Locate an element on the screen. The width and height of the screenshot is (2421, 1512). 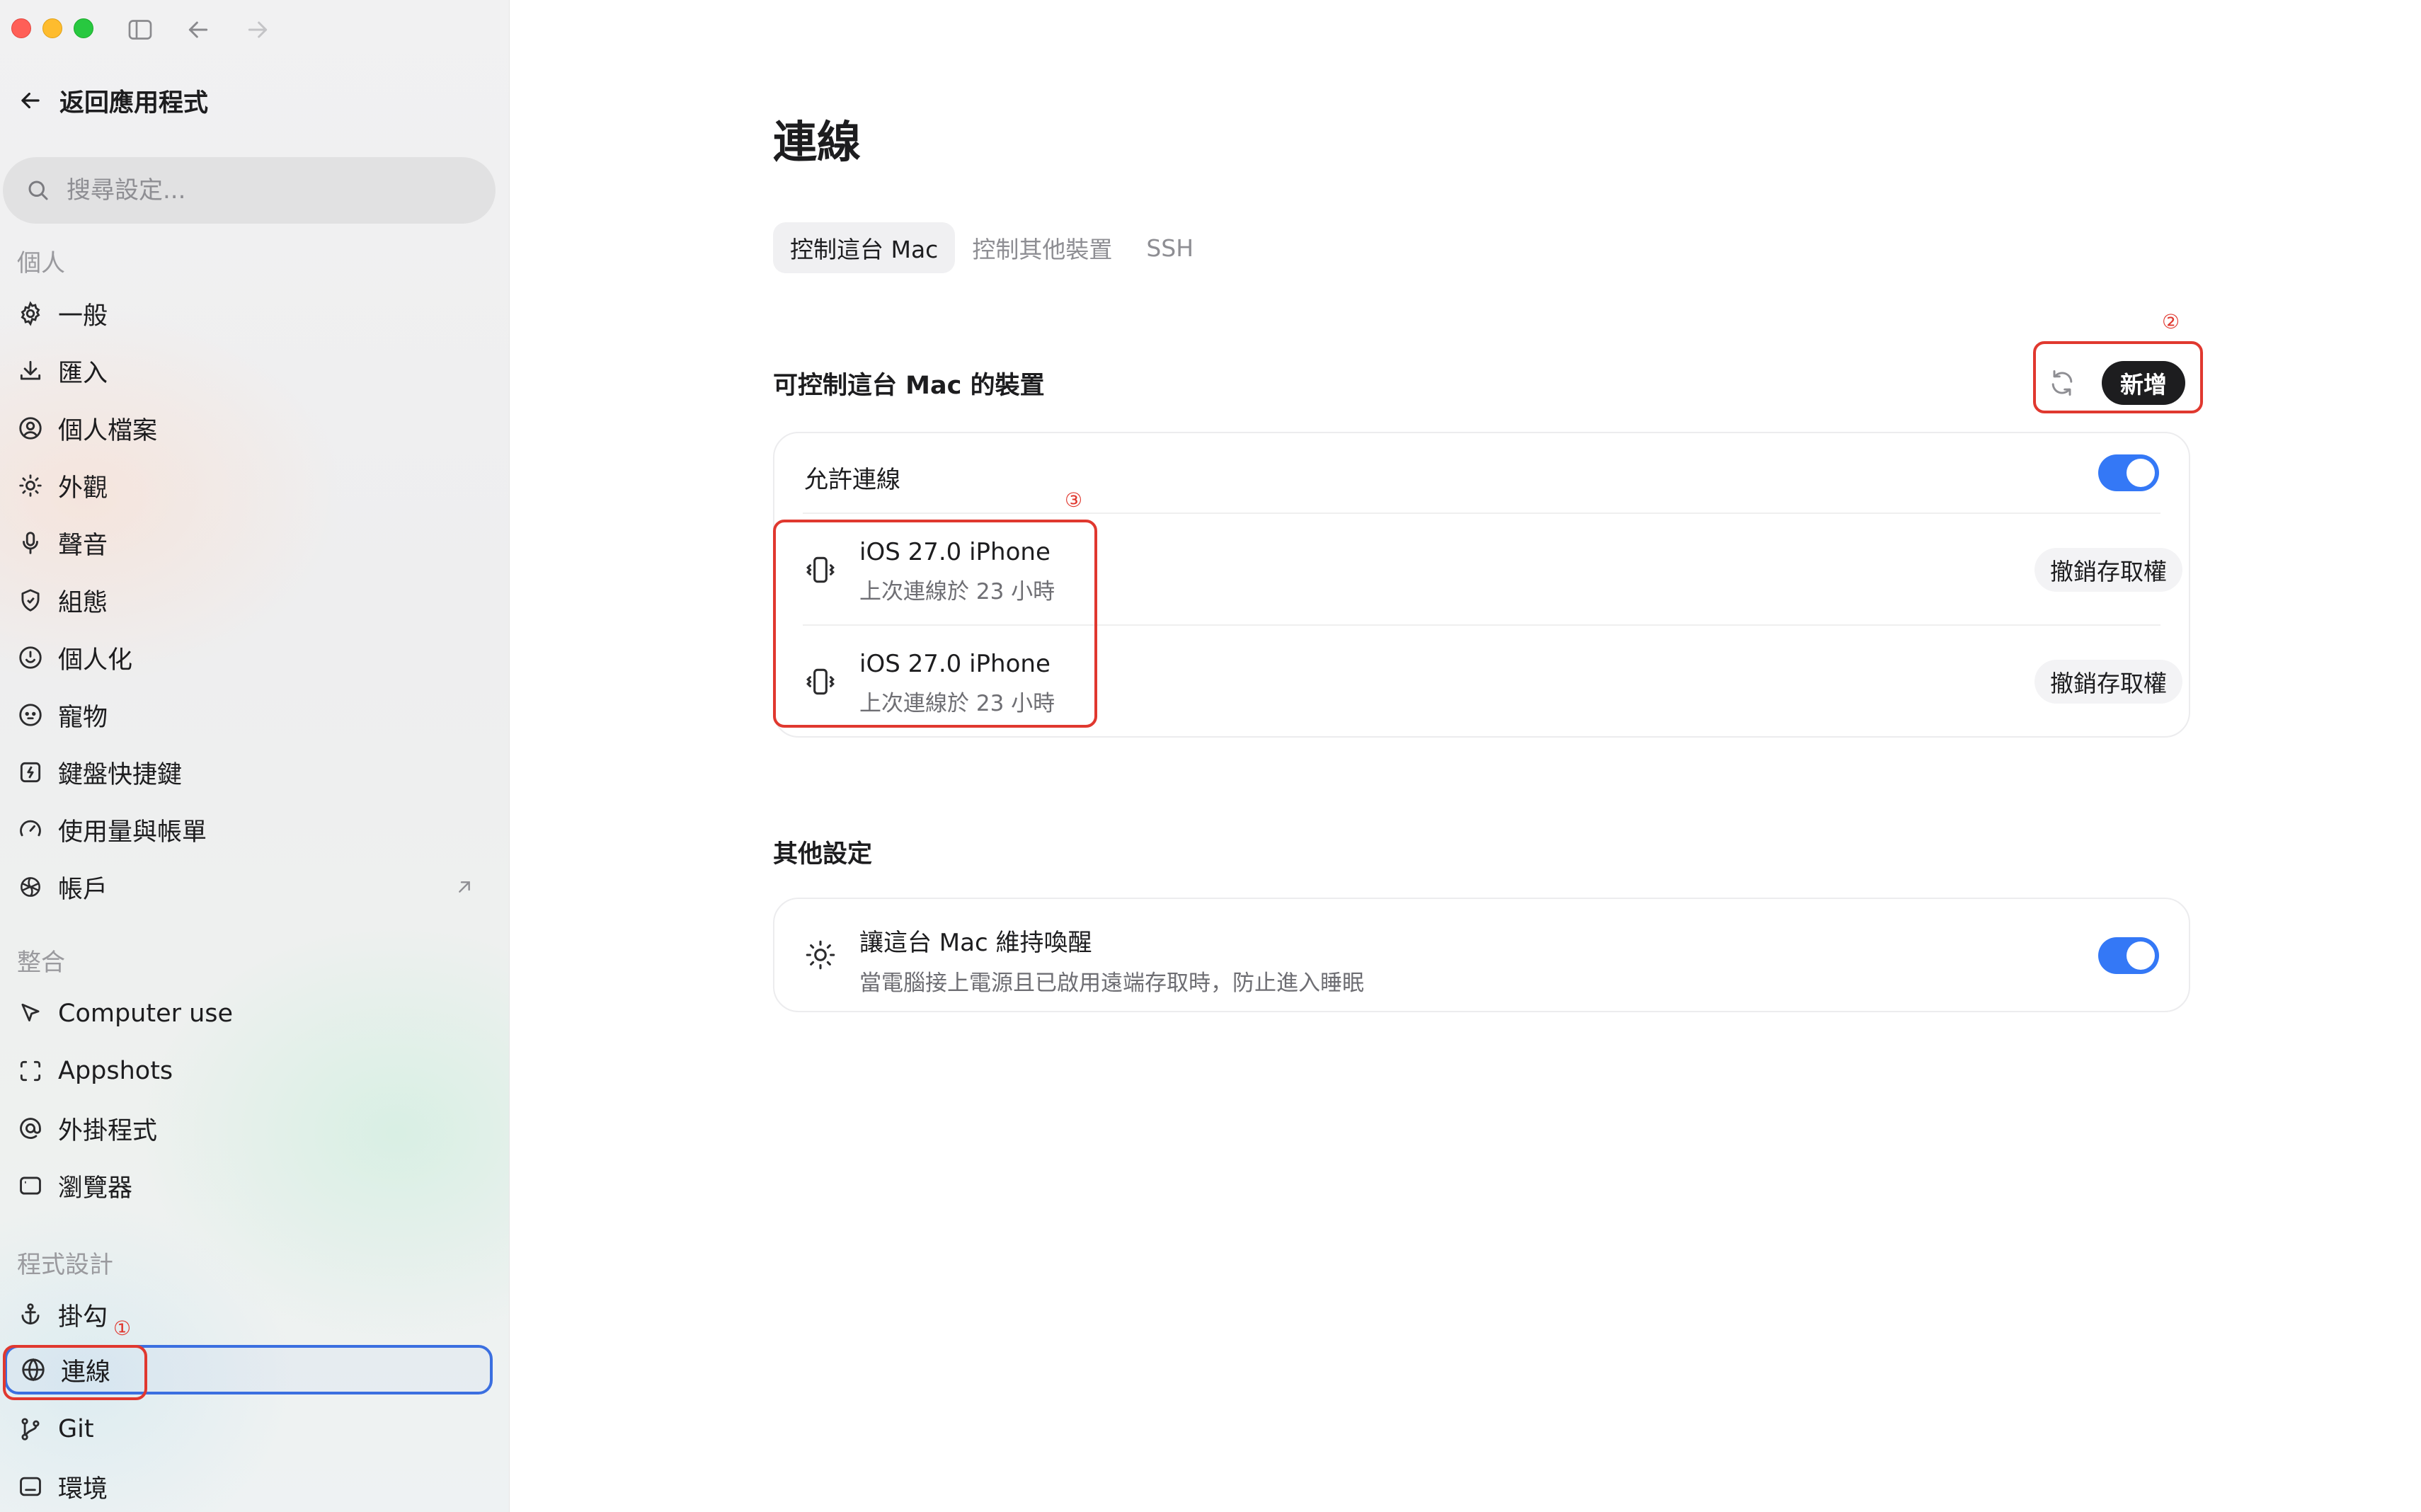
section-label-integrations: 整合 is located at coordinates (41, 963).